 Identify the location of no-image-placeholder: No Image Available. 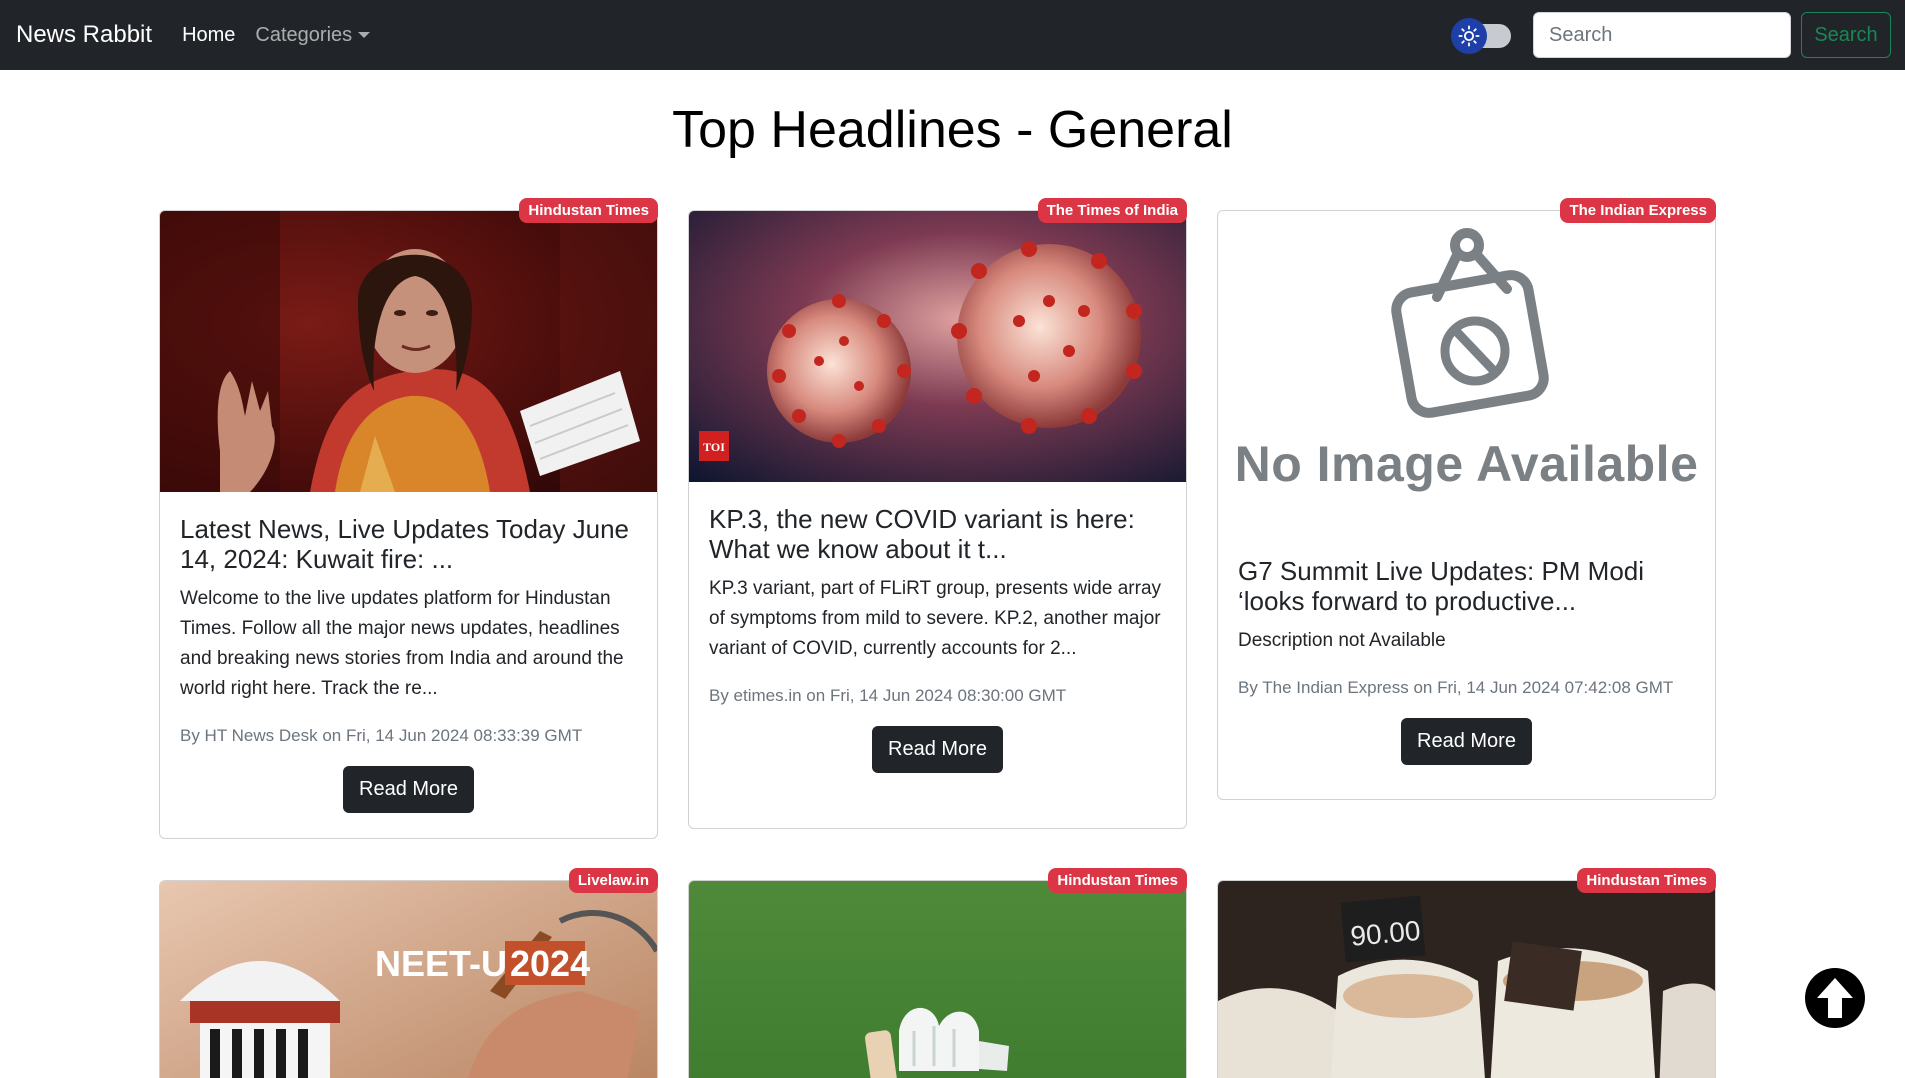
(1466, 383).